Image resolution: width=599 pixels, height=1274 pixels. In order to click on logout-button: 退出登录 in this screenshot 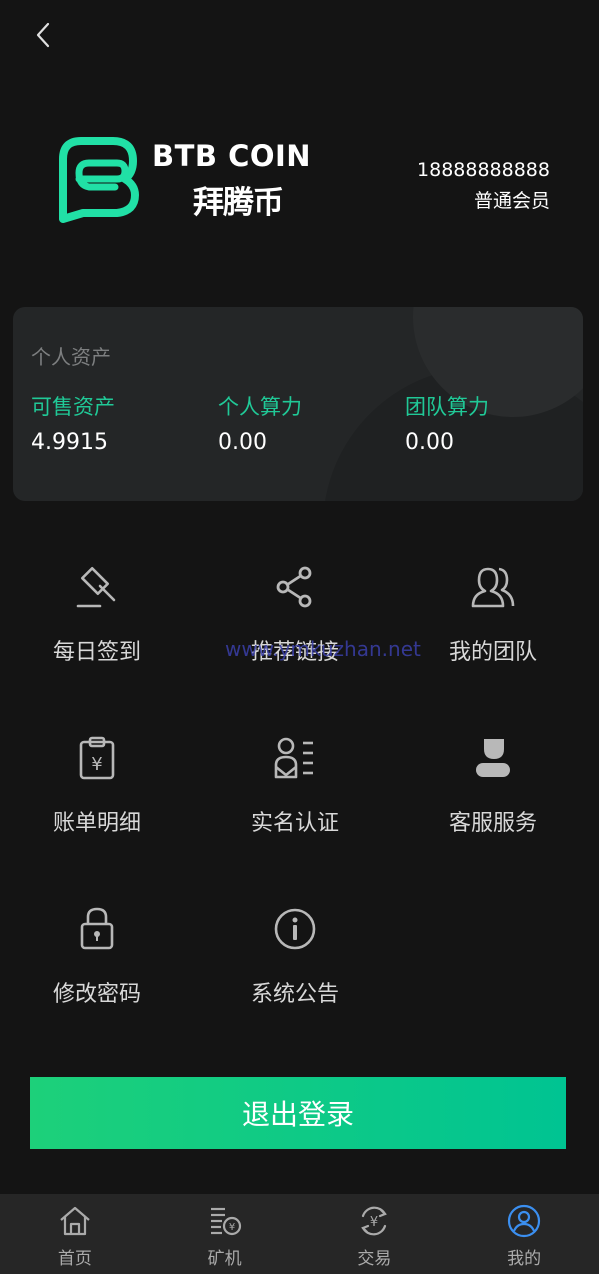, I will do `click(298, 1113)`.